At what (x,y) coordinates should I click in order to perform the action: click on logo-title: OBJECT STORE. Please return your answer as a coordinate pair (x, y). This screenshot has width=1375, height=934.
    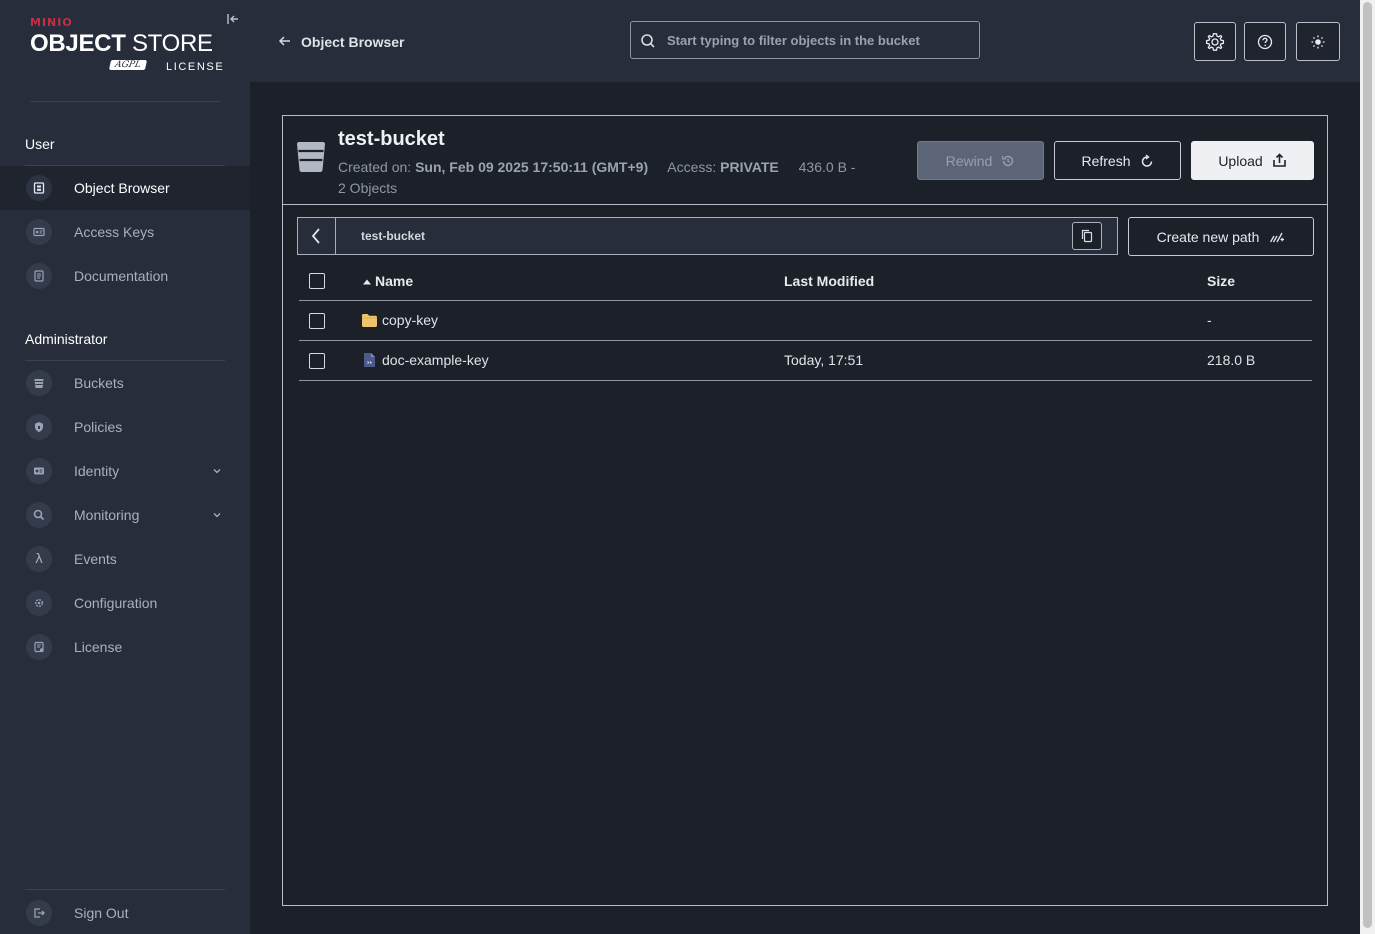
    Looking at the image, I should click on (121, 44).